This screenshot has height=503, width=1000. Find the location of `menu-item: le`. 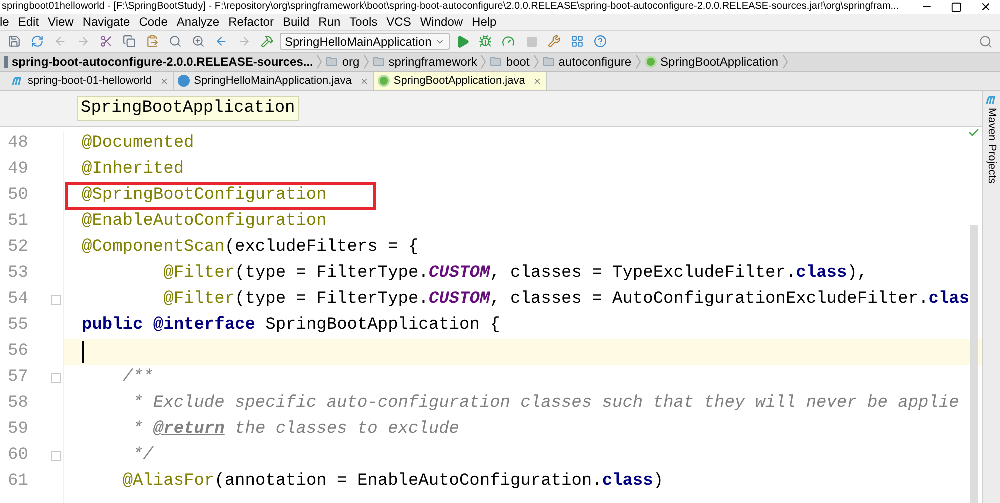

menu-item: le is located at coordinates (5, 22).